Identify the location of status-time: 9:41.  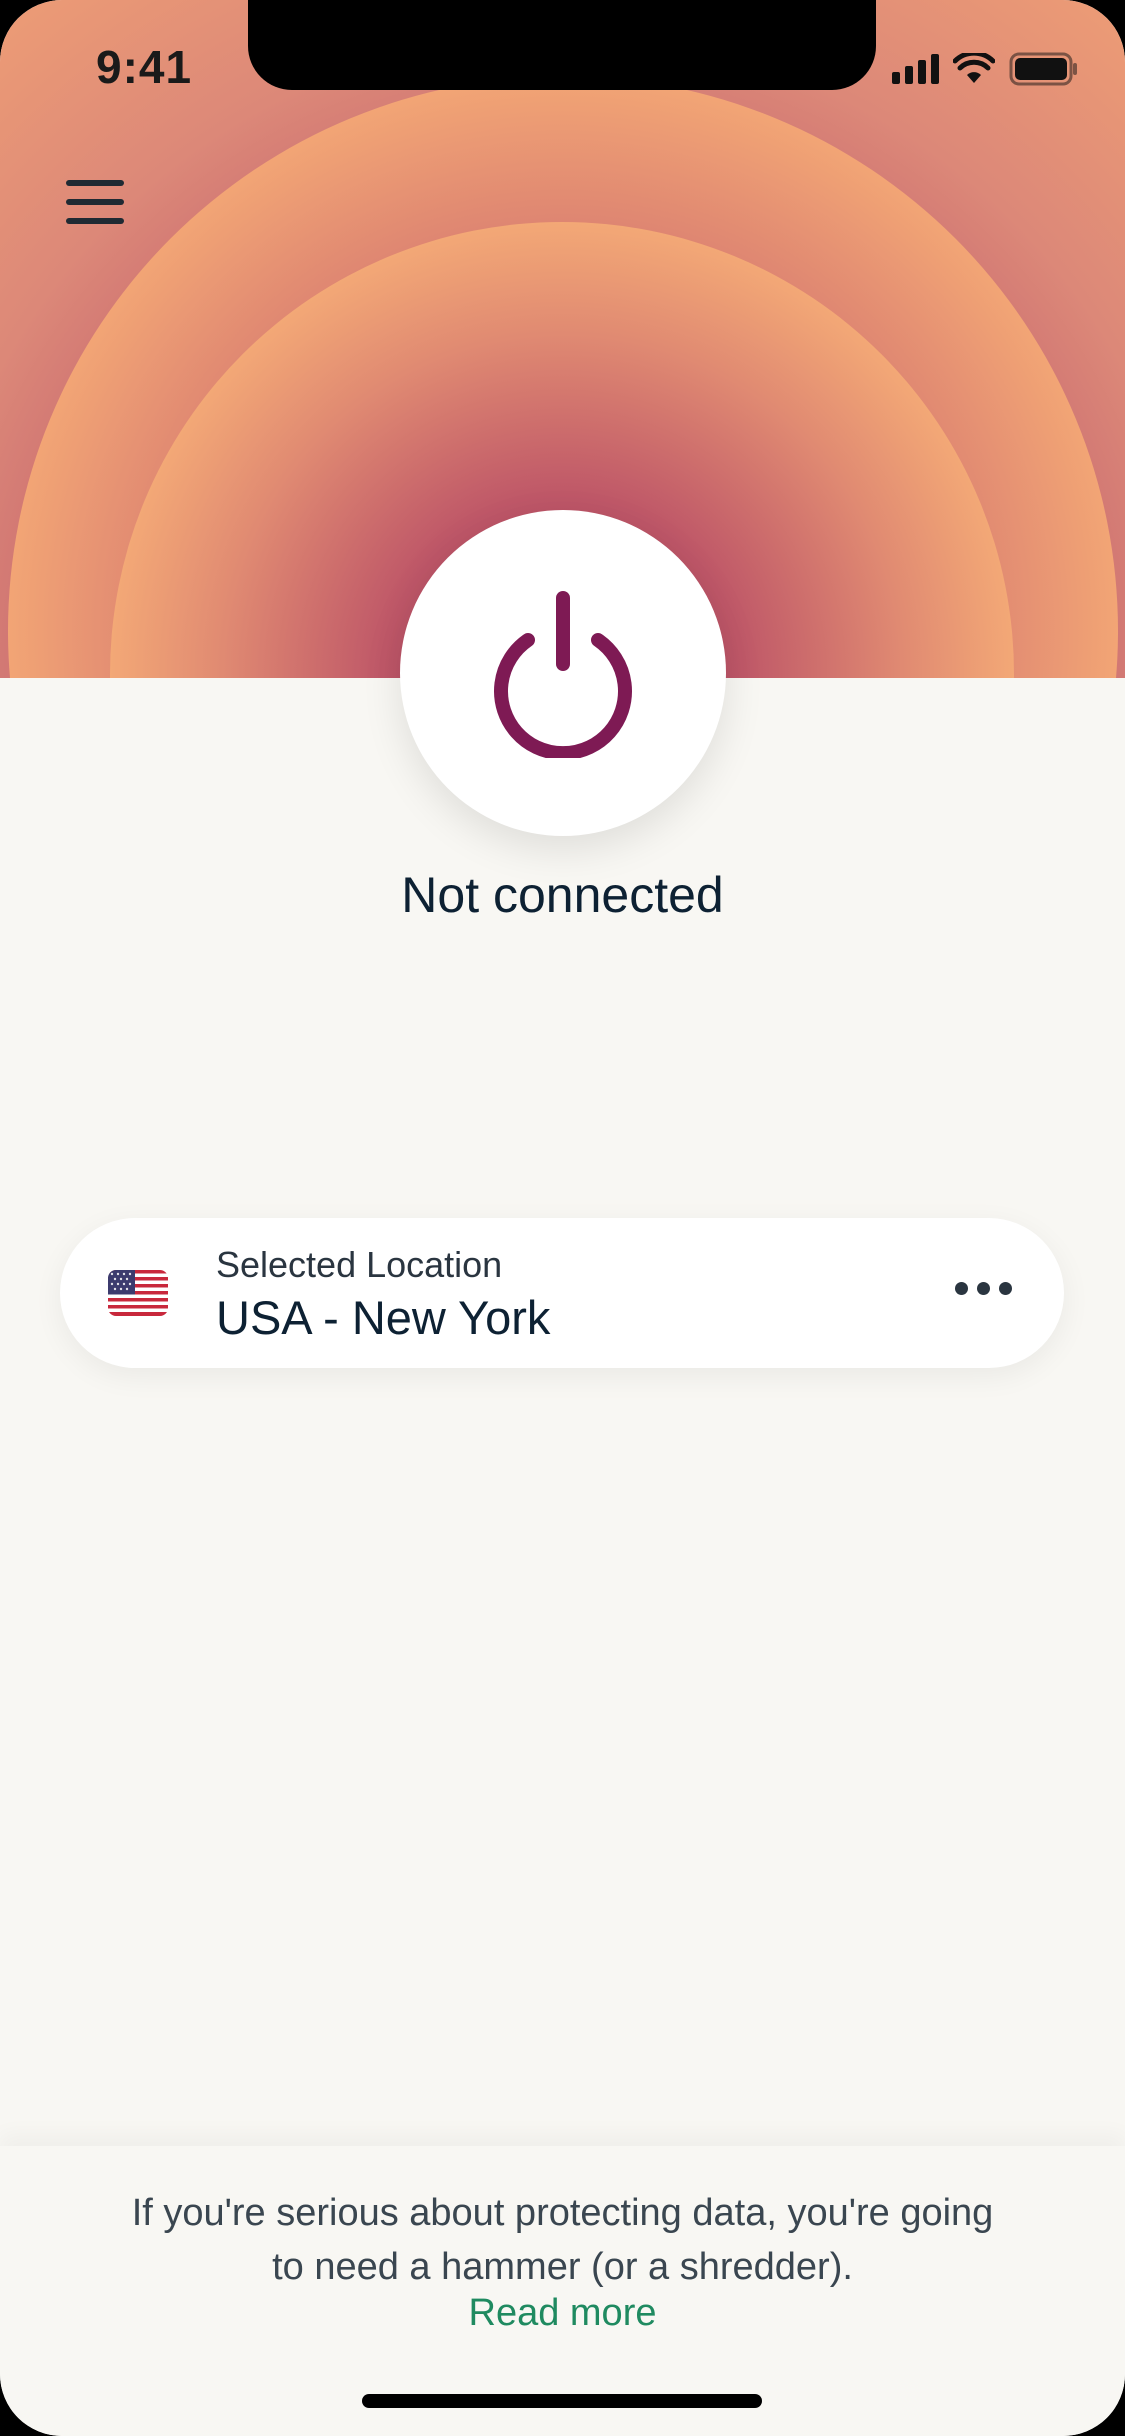
(144, 67).